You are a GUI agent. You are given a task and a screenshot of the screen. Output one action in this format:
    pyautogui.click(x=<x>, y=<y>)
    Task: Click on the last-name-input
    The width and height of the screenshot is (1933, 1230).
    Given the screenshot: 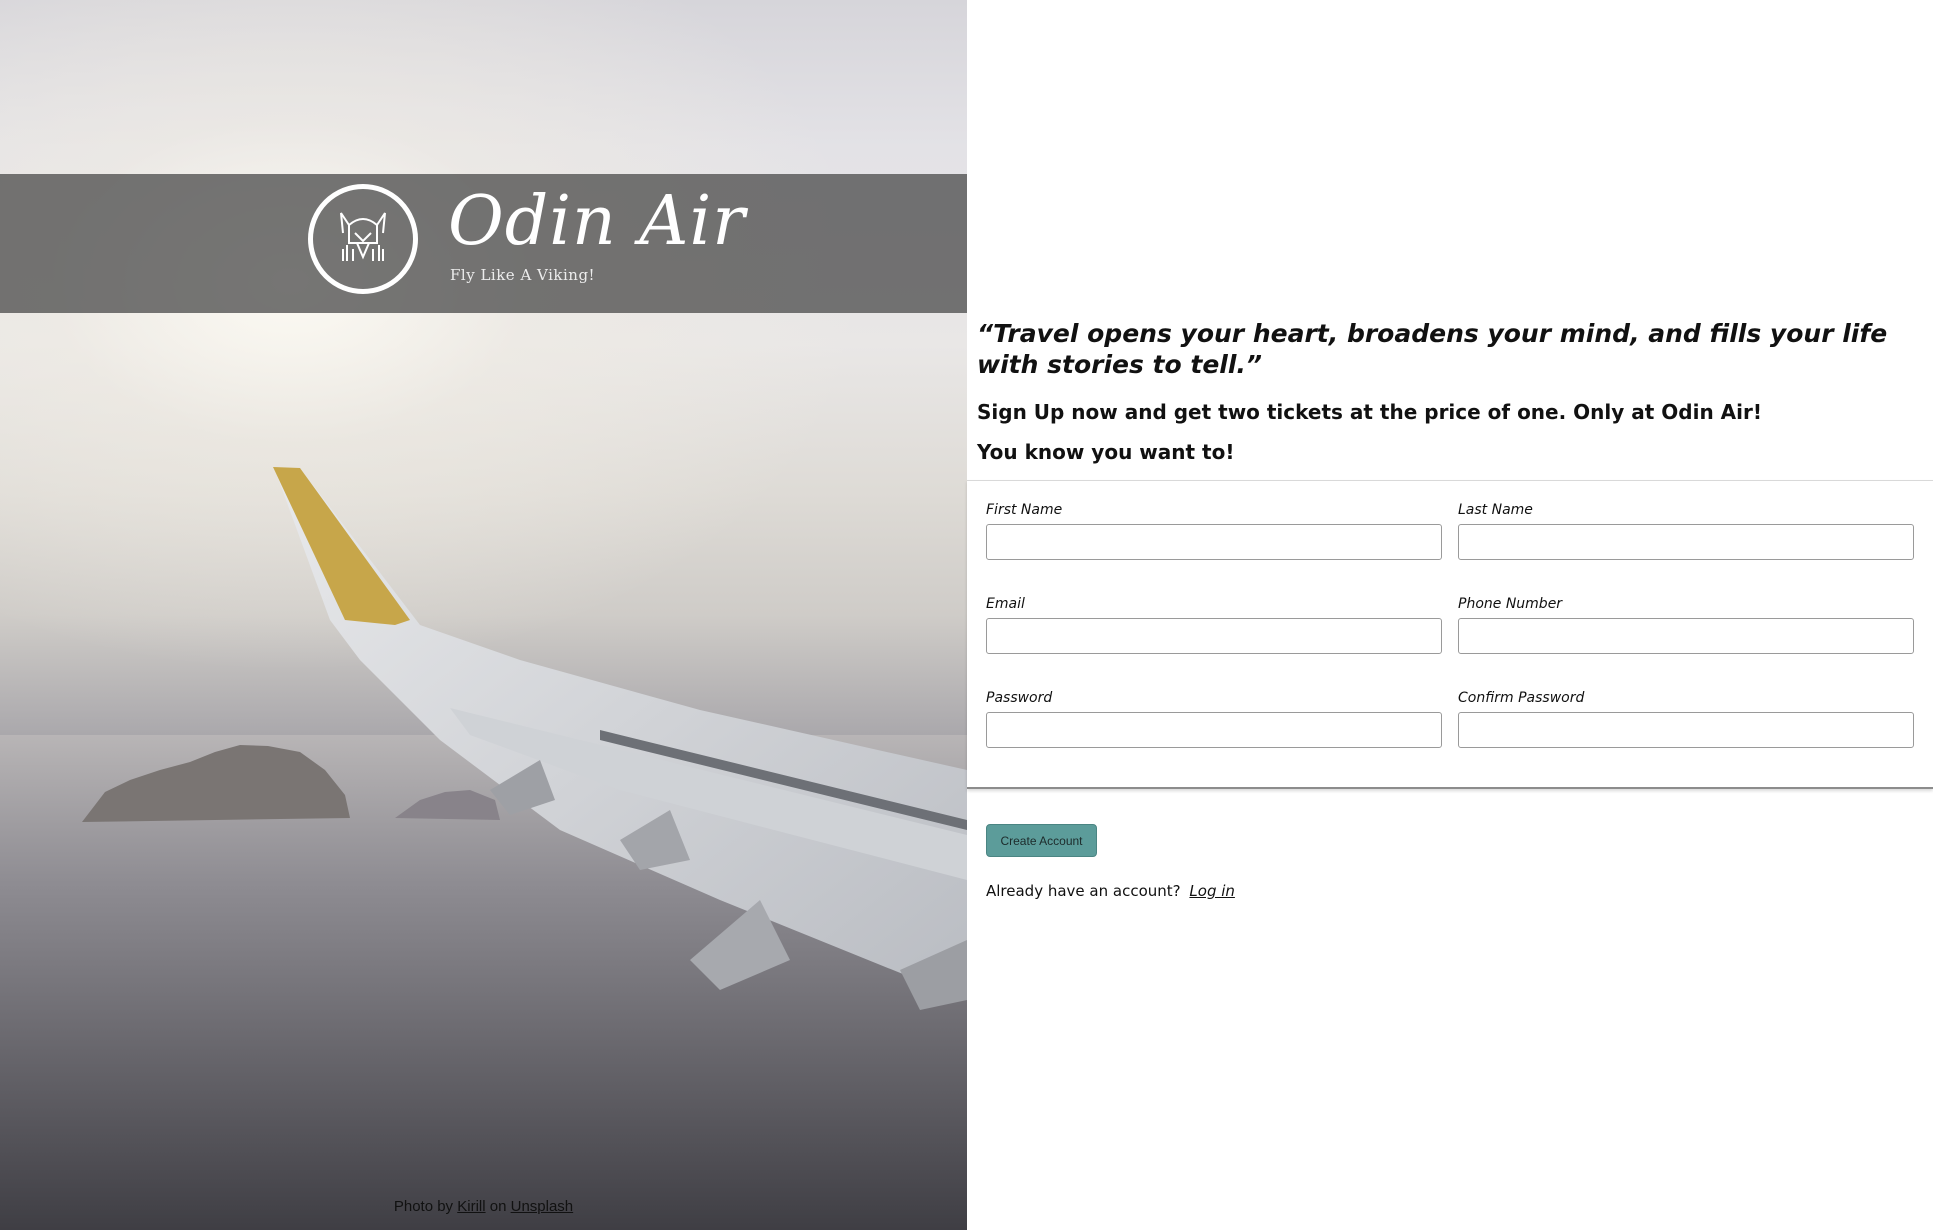 What is the action you would take?
    pyautogui.click(x=1686, y=542)
    